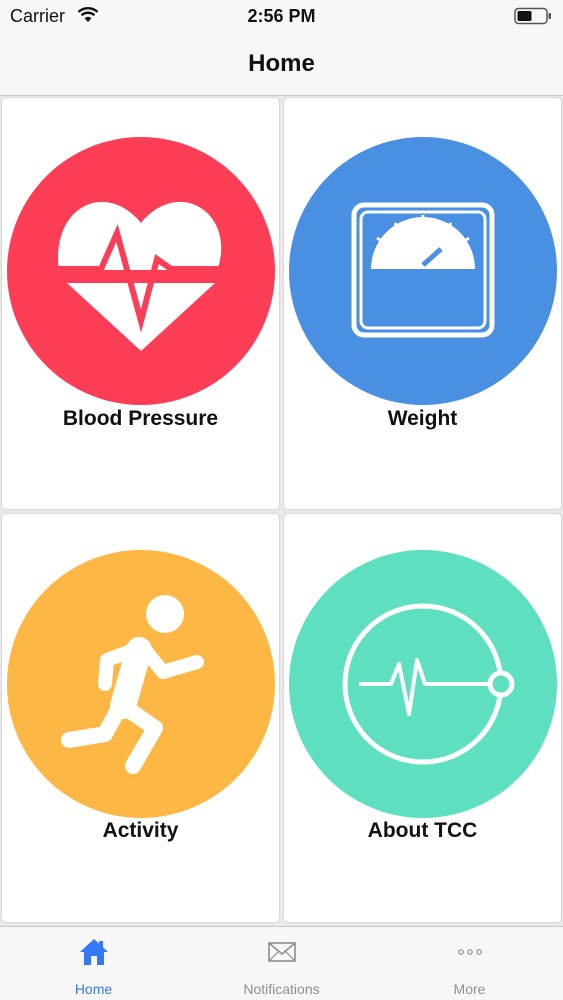 Image resolution: width=563 pixels, height=1000 pixels. Describe the element at coordinates (422, 830) in the screenshot. I see `about-tcc-label: About TCC` at that location.